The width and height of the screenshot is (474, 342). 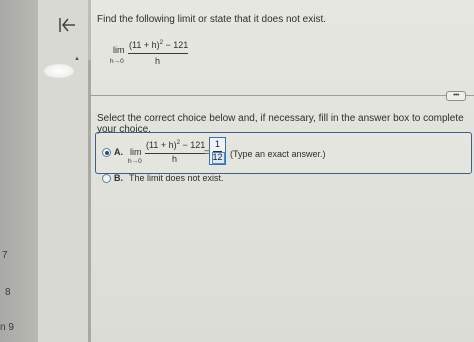 I want to click on choice-b-radio, so click(x=106, y=178).